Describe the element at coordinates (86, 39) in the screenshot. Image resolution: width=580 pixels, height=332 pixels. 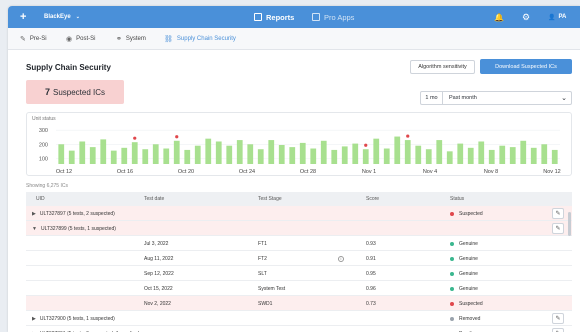
I see `tab-label: Post-Si` at that location.